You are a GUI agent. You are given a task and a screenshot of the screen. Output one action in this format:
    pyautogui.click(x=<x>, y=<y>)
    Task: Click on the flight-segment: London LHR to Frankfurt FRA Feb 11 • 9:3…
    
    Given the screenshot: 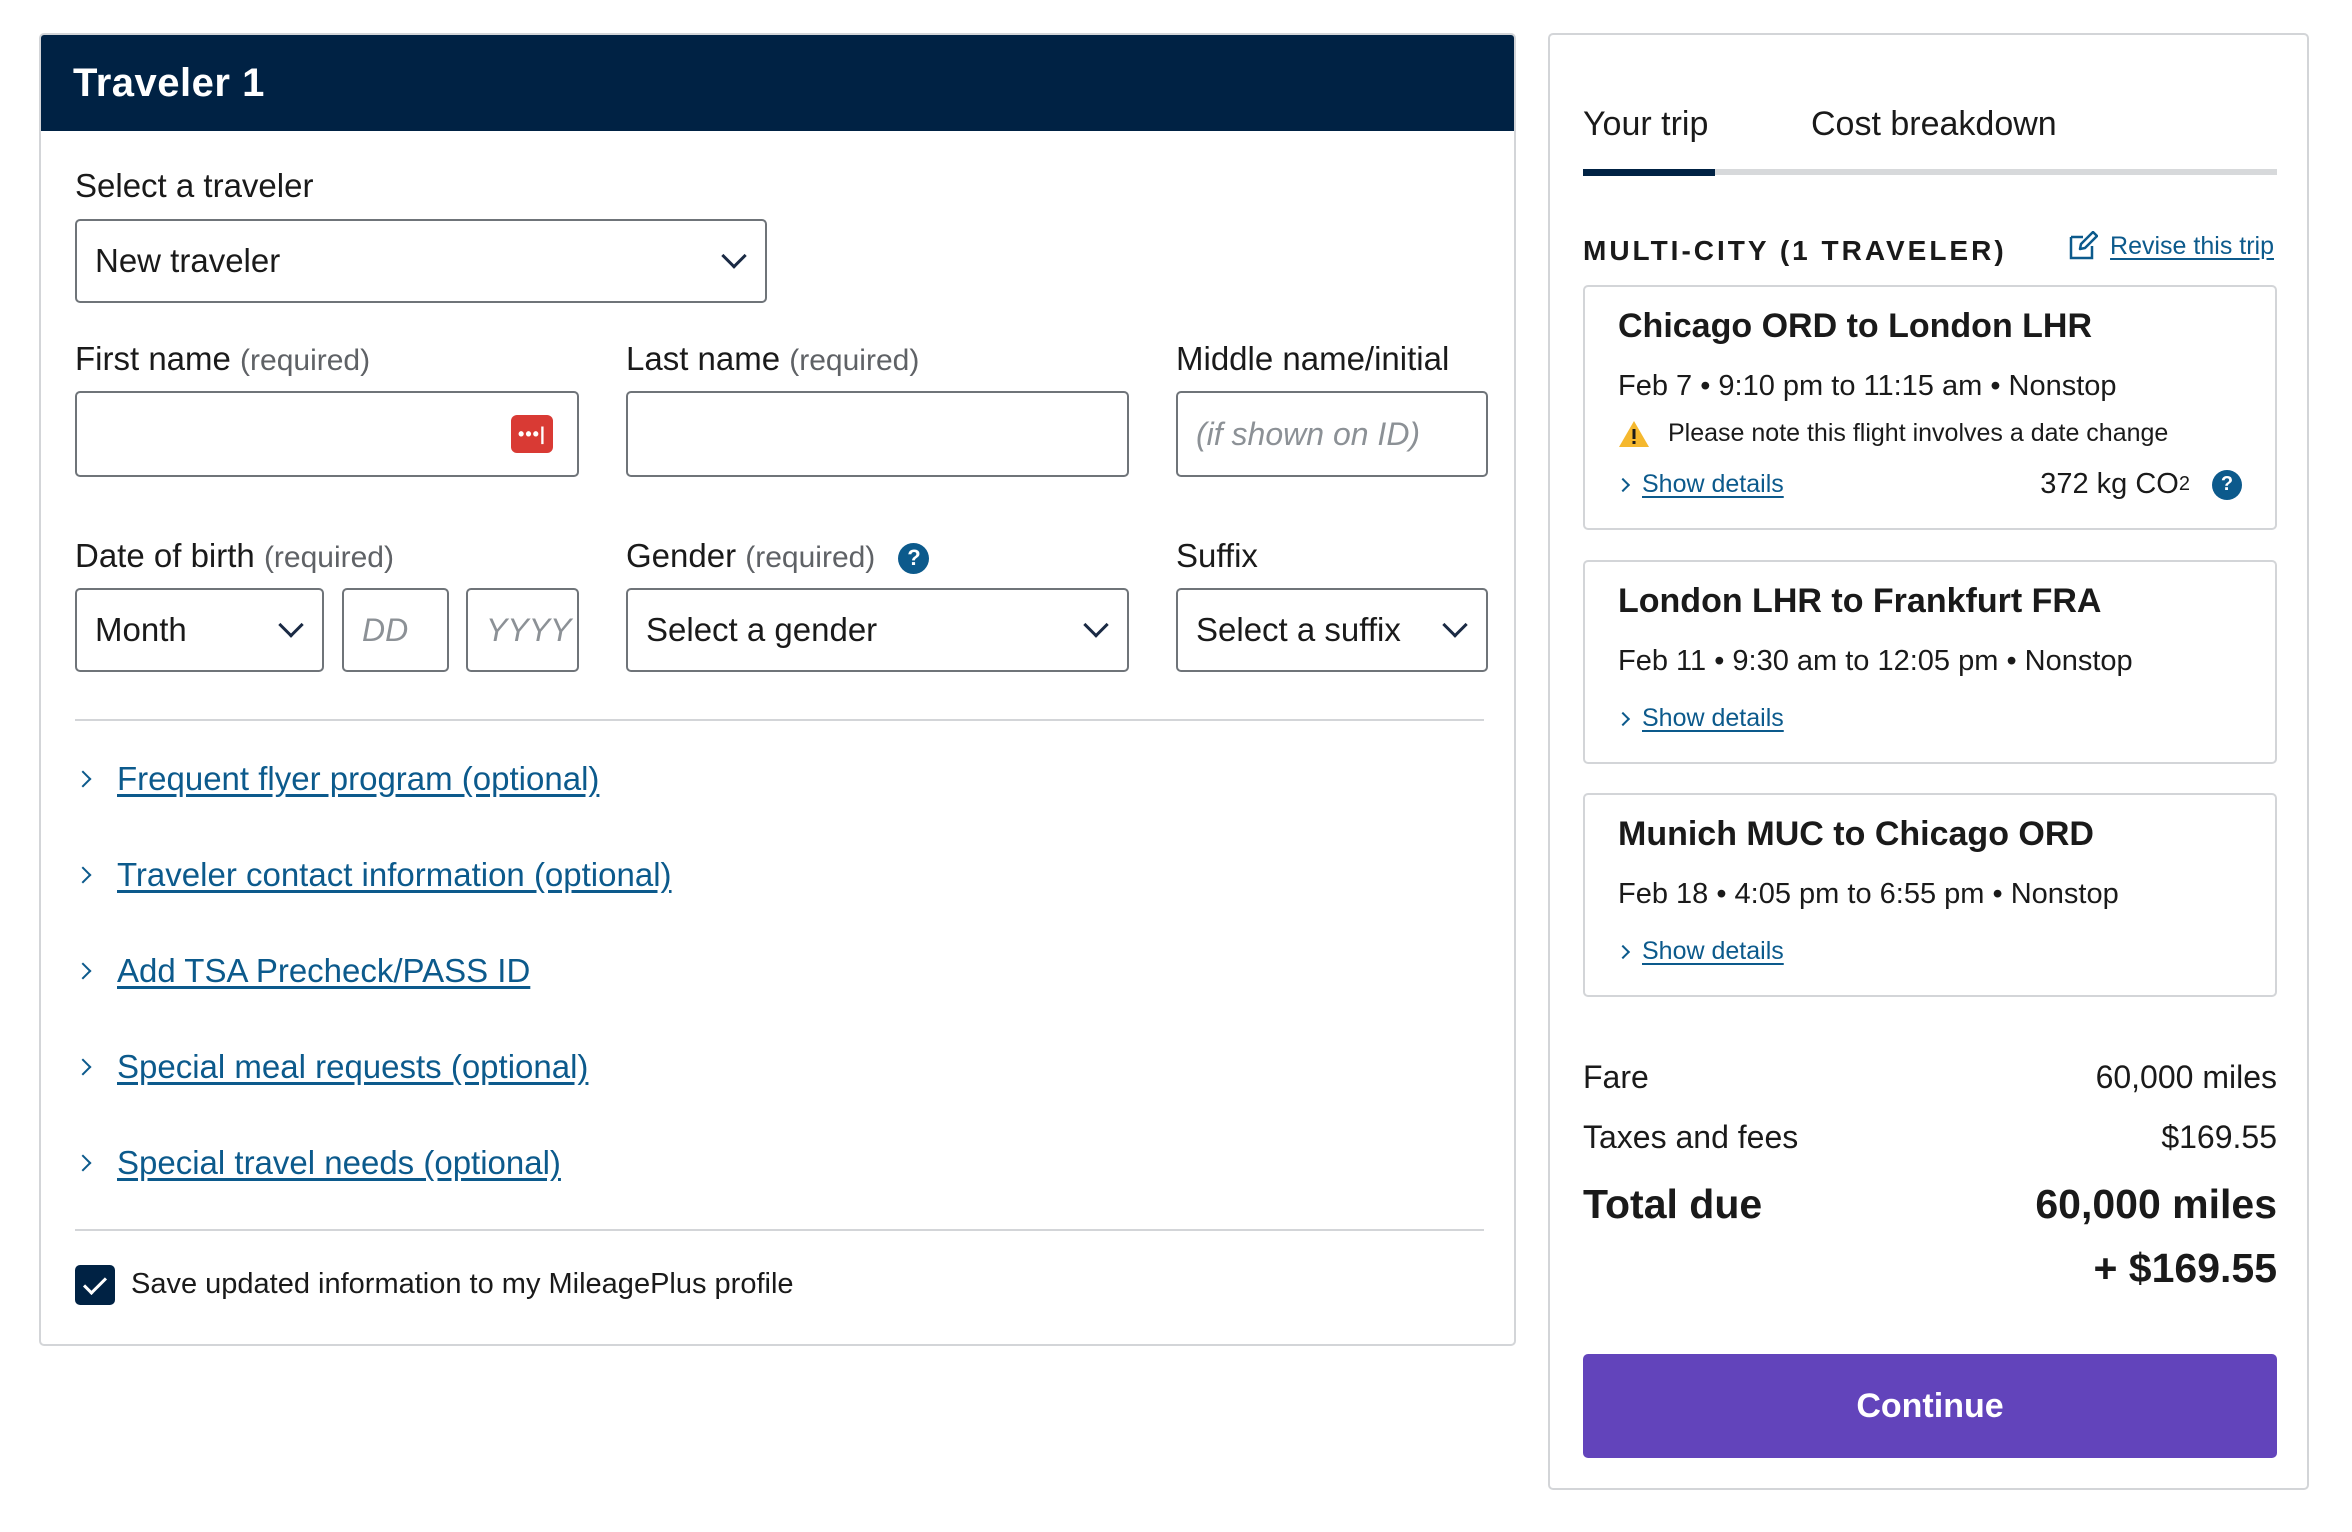 What is the action you would take?
    pyautogui.click(x=1930, y=662)
    